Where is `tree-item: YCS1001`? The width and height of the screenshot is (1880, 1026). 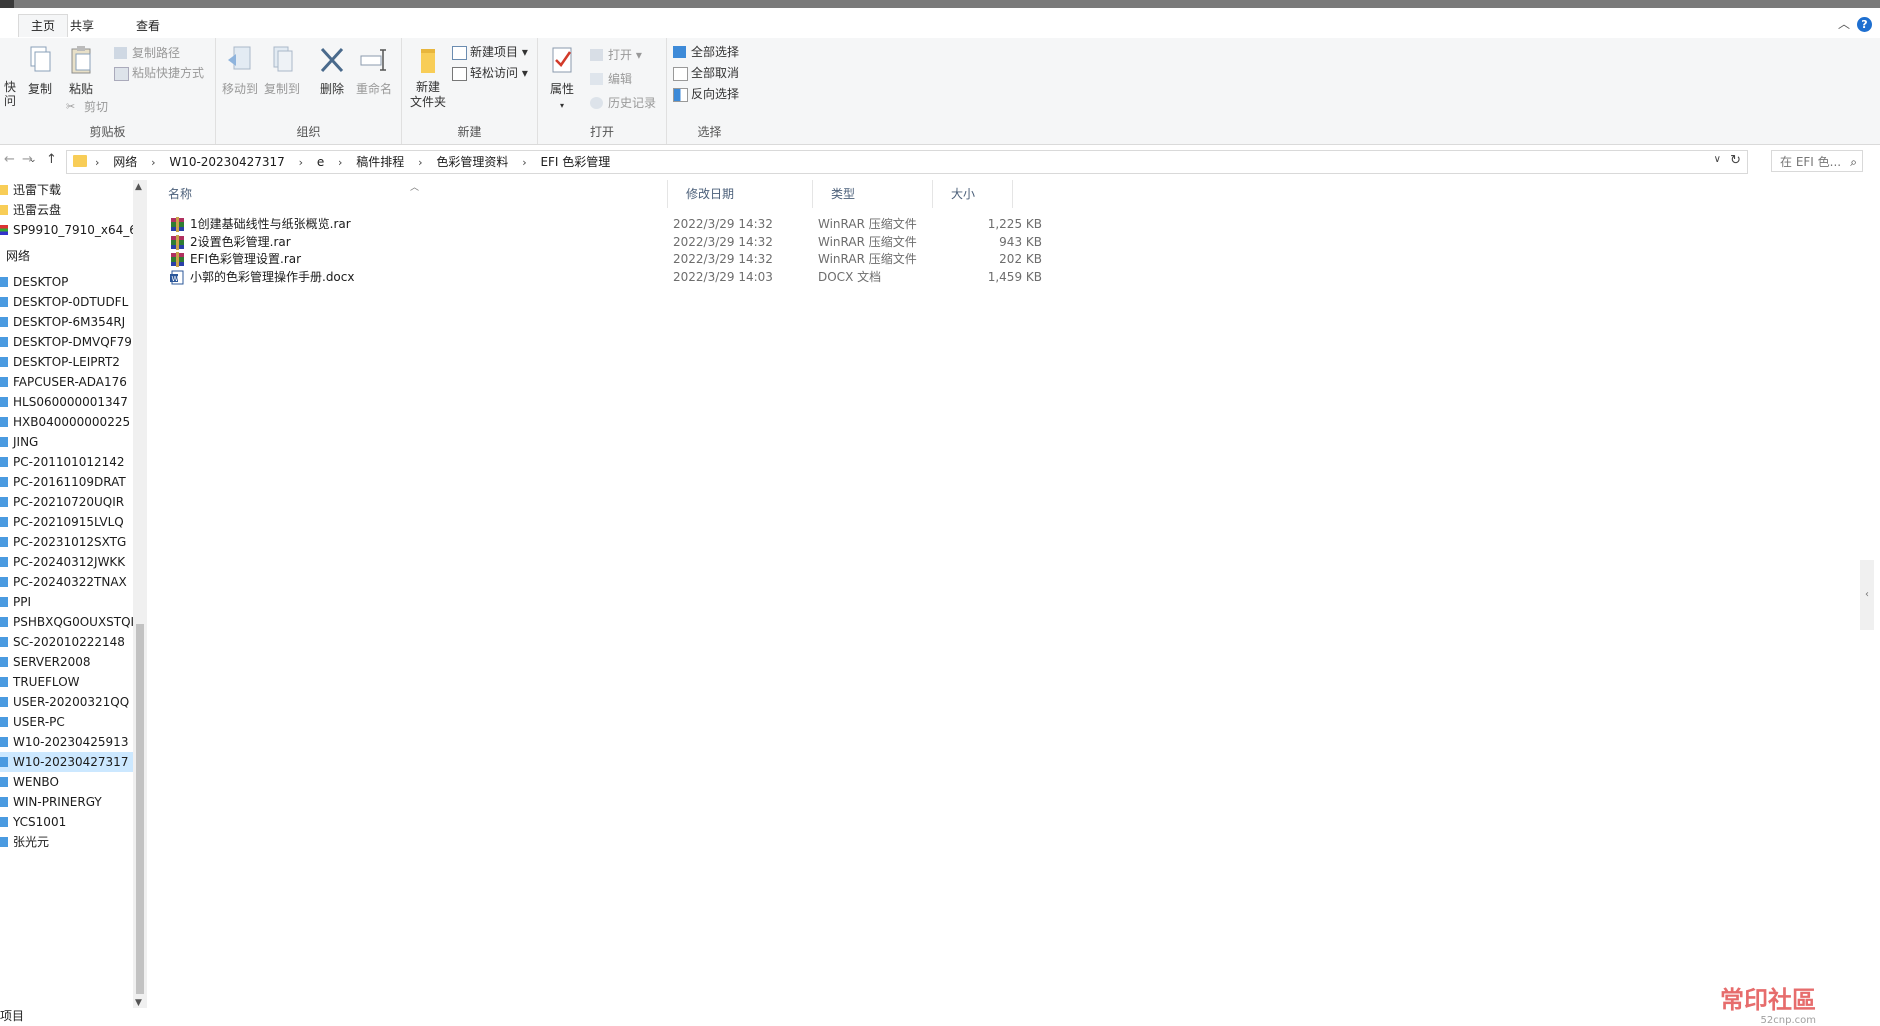
tree-item: YCS1001 is located at coordinates (66, 822).